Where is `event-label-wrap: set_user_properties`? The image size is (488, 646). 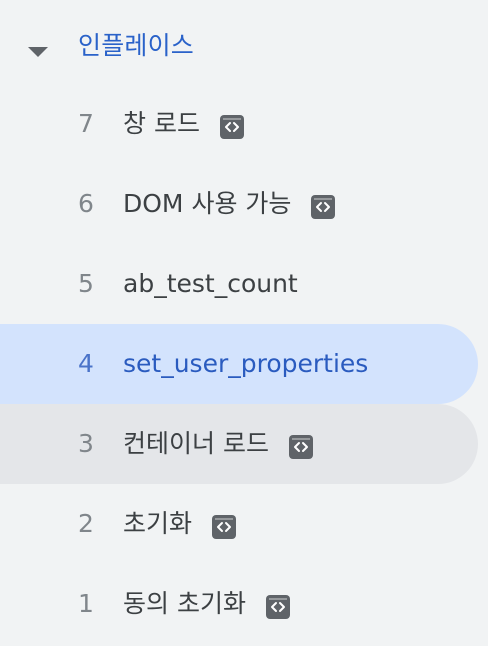 event-label-wrap: set_user_properties is located at coordinates (245, 364).